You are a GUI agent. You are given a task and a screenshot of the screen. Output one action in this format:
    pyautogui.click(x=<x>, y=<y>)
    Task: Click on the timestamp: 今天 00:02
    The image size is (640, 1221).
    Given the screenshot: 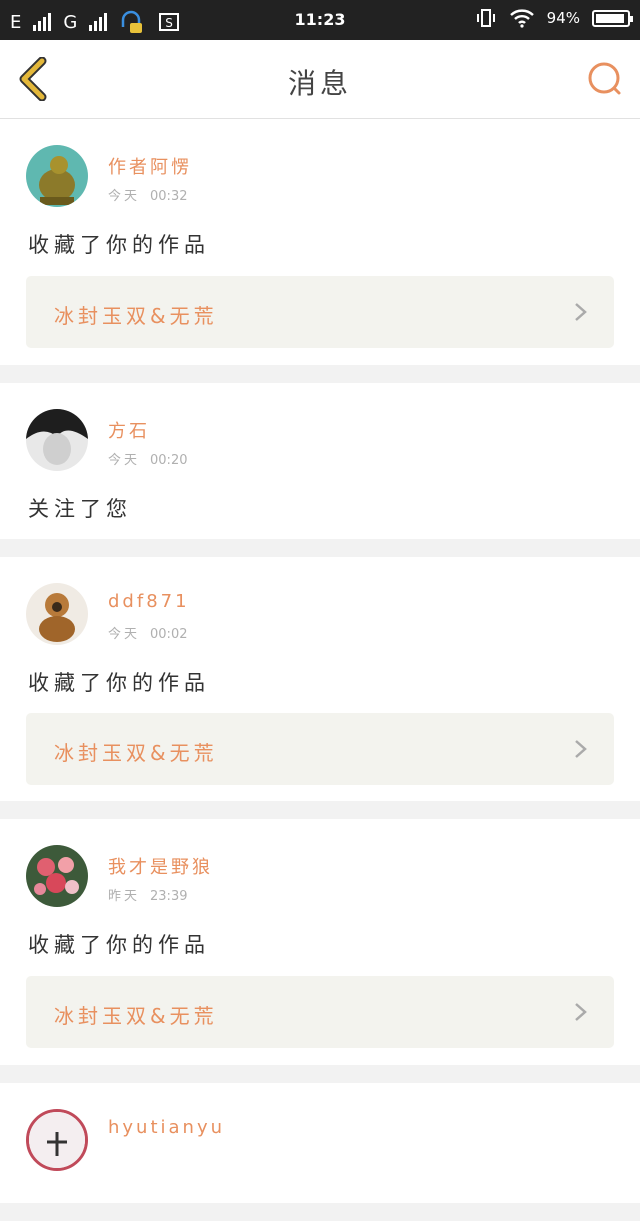 What is the action you would take?
    pyautogui.click(x=148, y=634)
    